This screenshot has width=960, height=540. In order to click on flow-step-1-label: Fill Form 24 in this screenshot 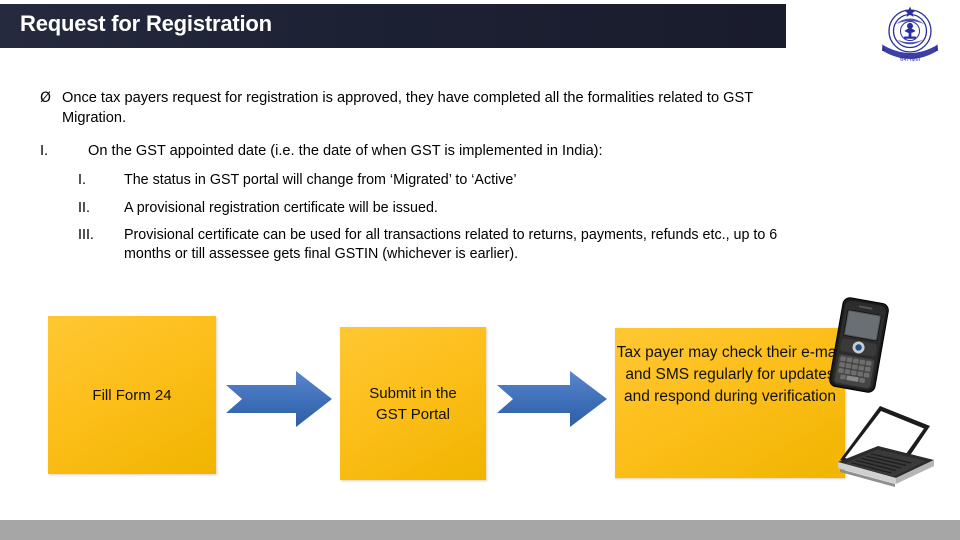, I will do `click(132, 395)`.